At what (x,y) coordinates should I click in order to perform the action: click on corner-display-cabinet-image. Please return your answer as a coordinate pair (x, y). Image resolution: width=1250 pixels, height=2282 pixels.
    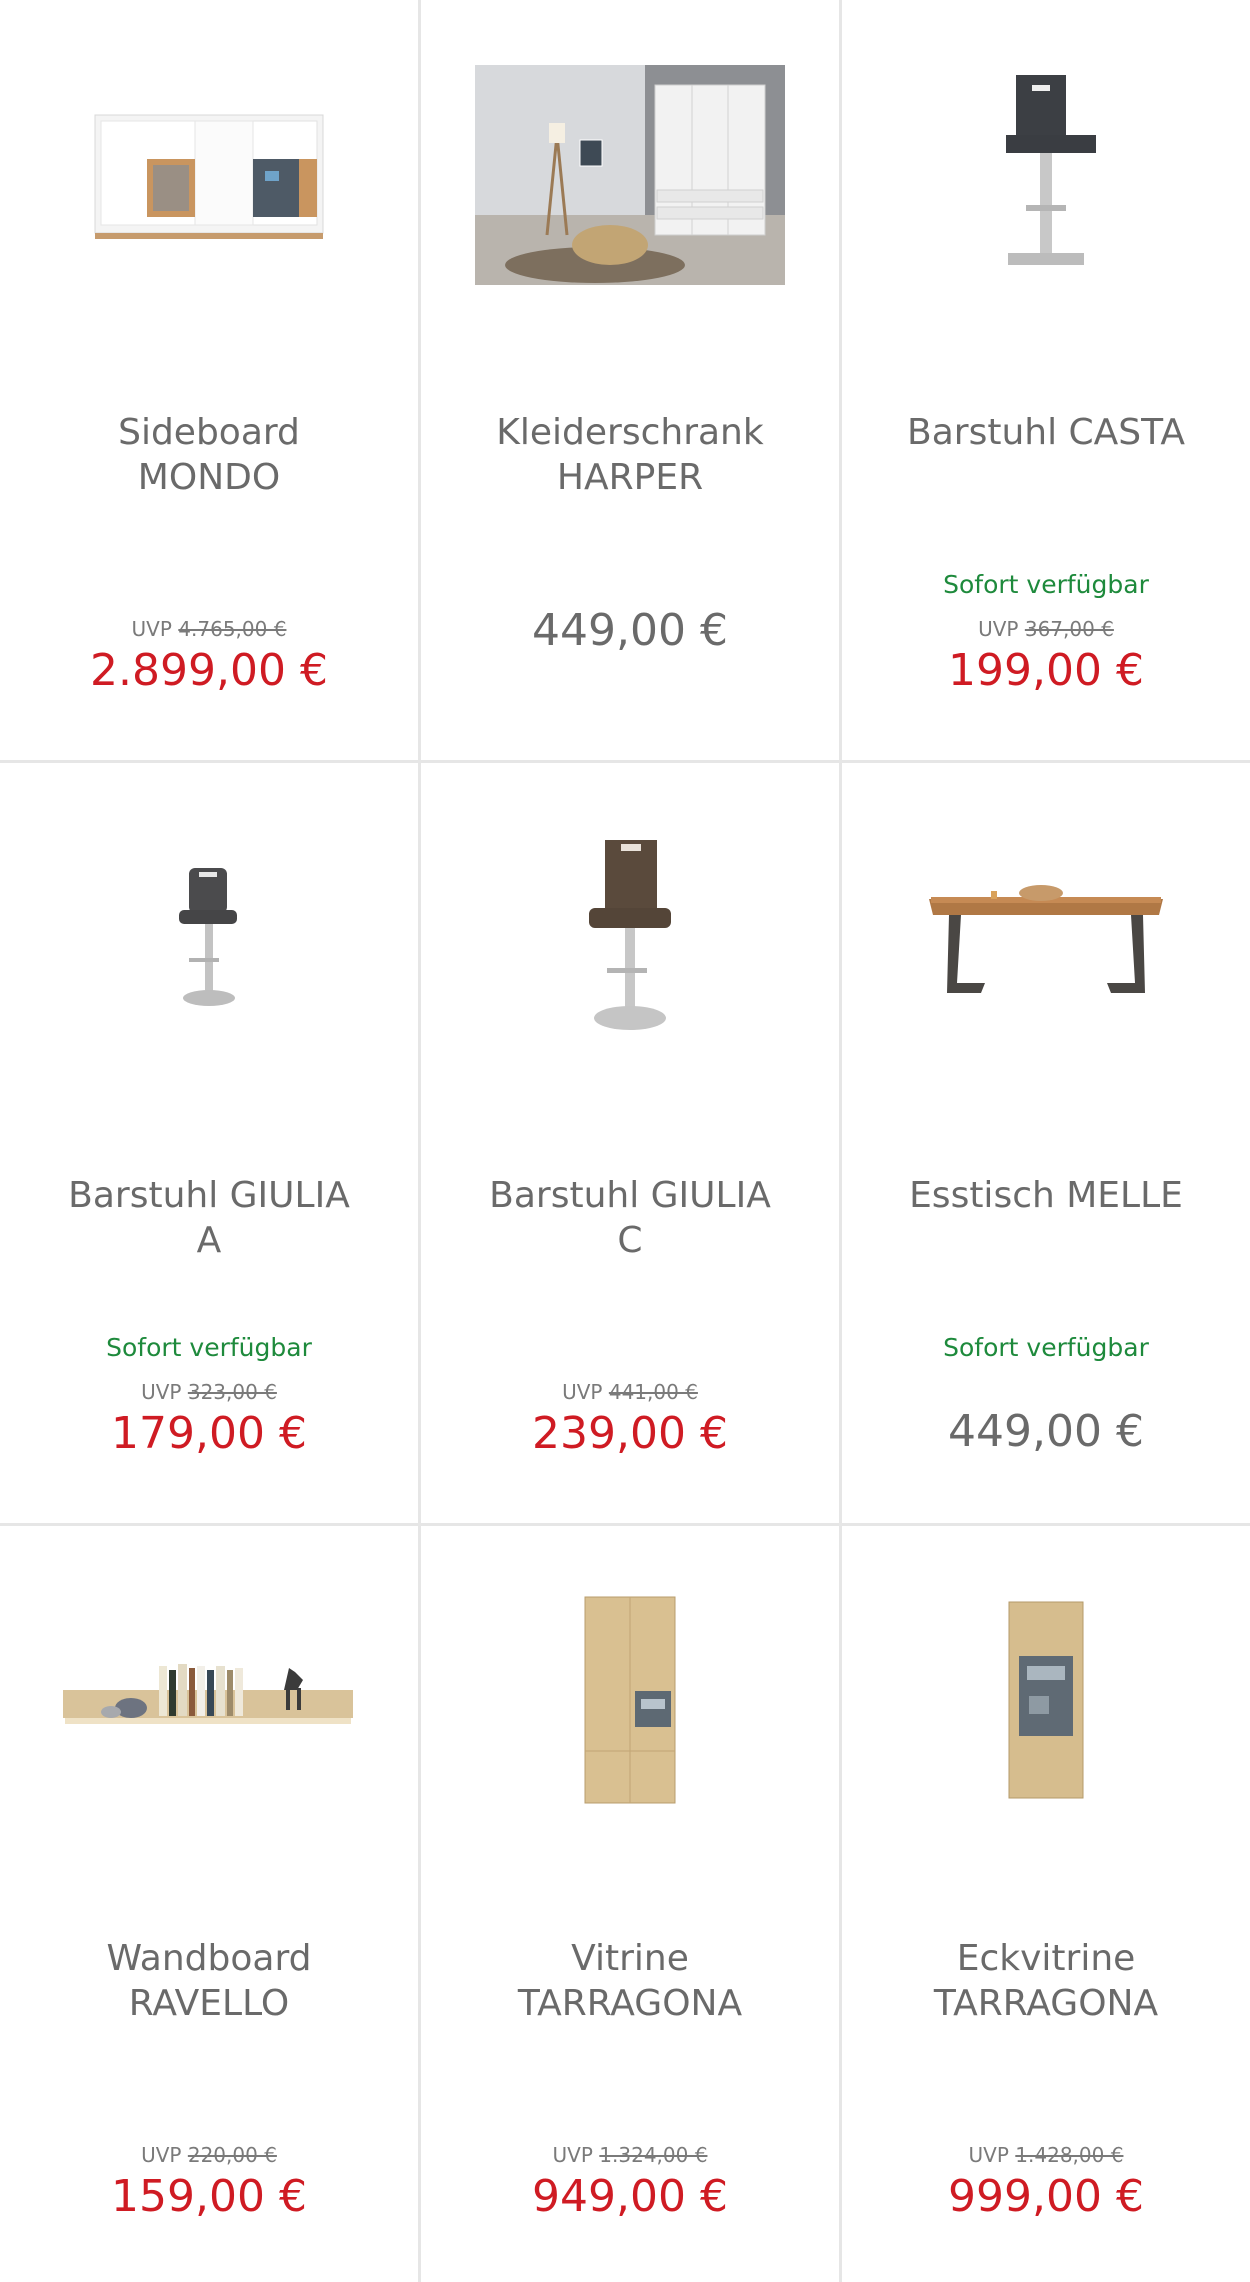
    Looking at the image, I should click on (1046, 1700).